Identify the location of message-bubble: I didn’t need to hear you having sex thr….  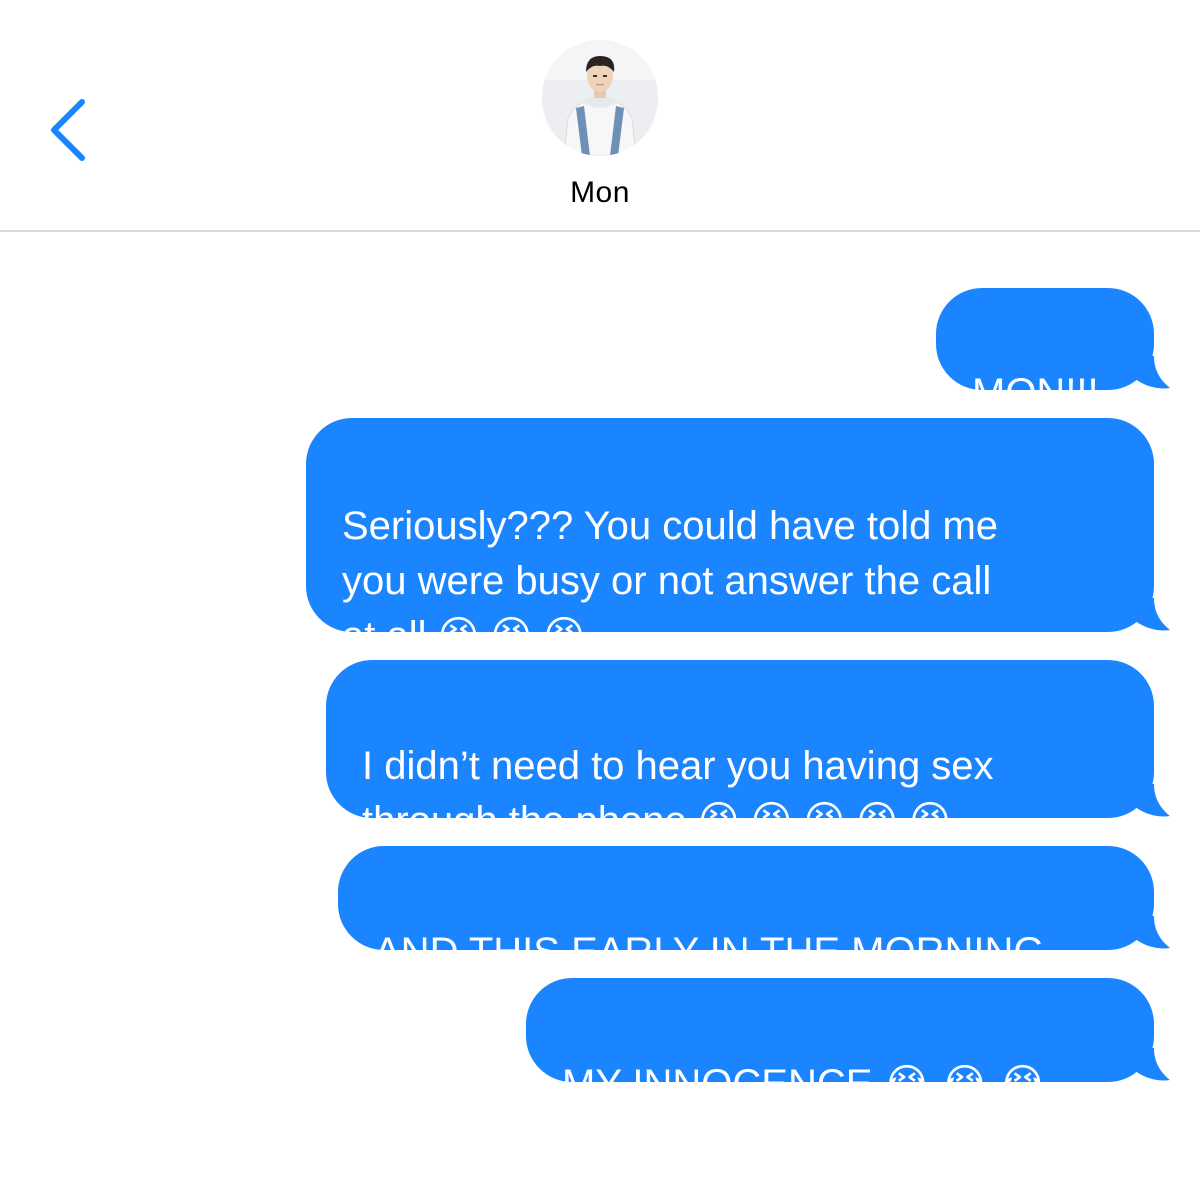
(740, 751).